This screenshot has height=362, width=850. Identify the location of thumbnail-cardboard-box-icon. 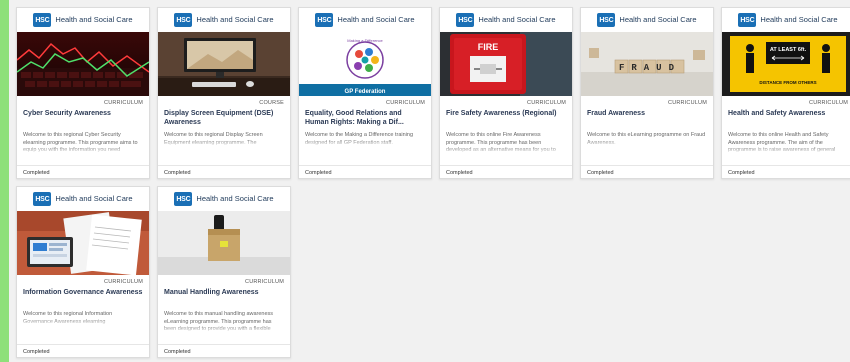
(224, 243).